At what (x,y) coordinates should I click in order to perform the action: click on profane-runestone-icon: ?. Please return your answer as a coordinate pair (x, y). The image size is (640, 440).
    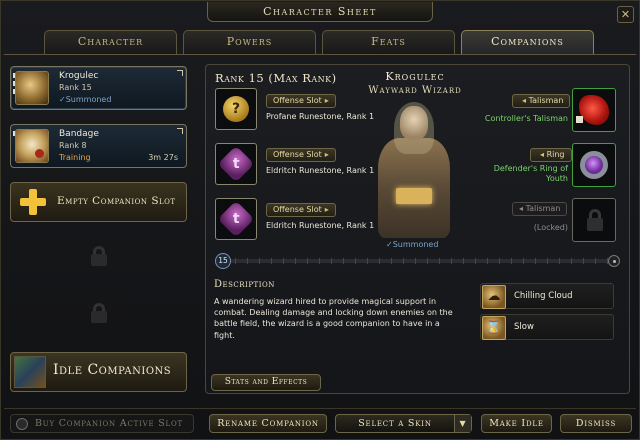
    Looking at the image, I should click on (236, 109).